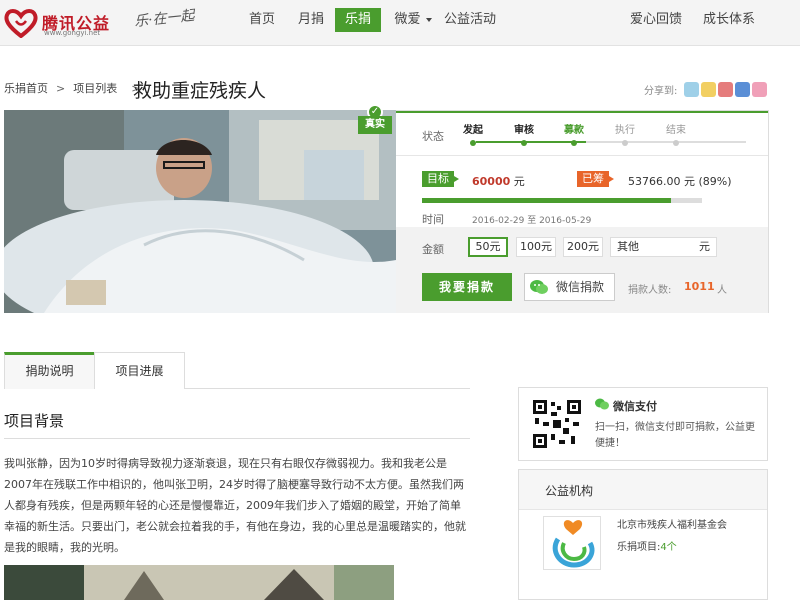  I want to click on time-range: 2016-02-29 至 2016-05-29, so click(532, 221).